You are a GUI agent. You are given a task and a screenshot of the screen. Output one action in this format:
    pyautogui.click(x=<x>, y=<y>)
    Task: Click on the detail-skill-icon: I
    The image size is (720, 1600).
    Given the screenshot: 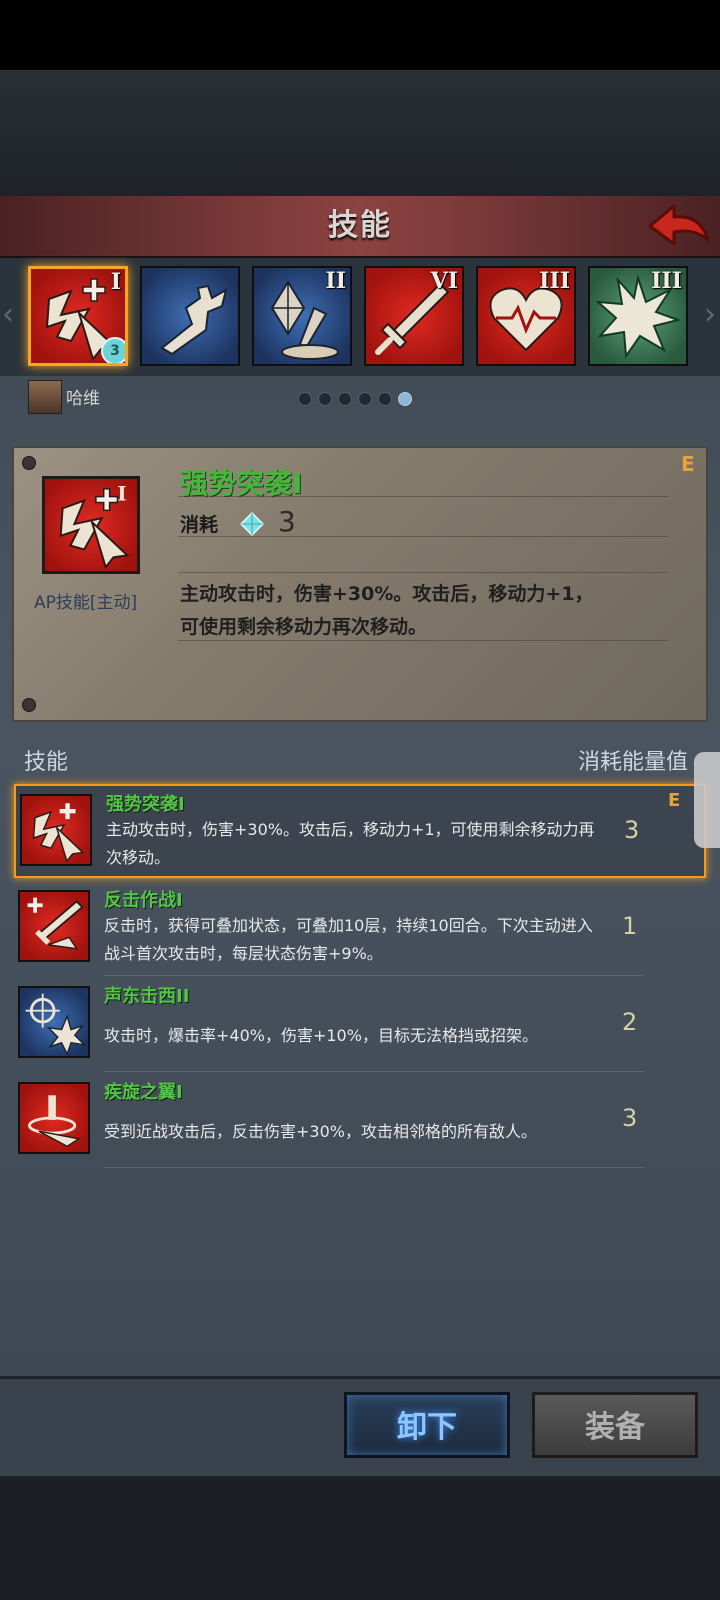 What is the action you would take?
    pyautogui.click(x=91, y=525)
    